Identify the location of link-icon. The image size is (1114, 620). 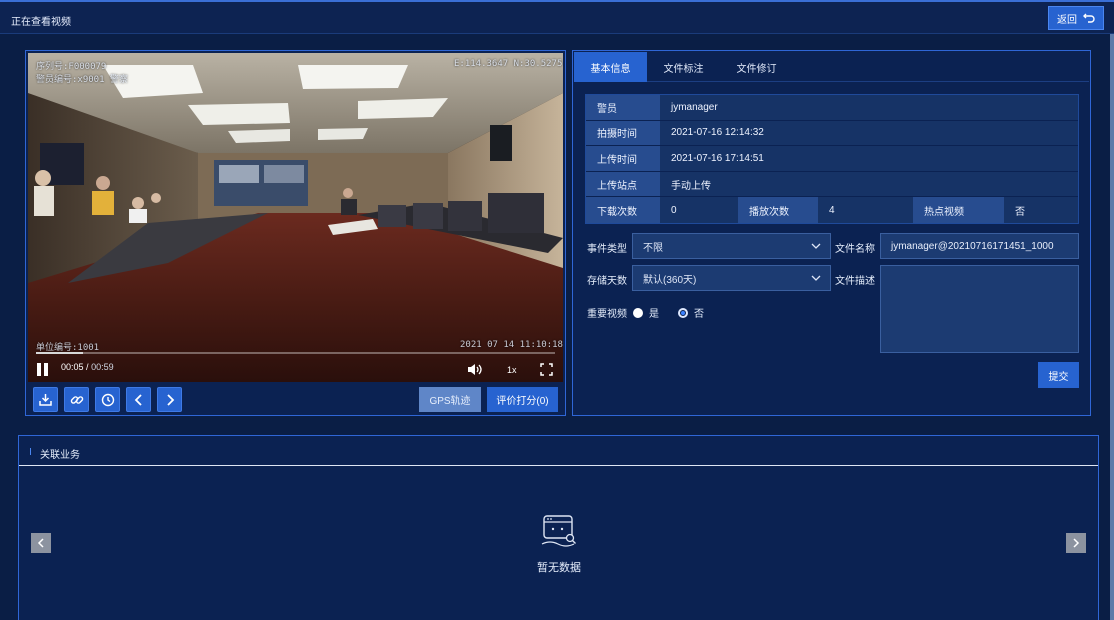
(76, 399).